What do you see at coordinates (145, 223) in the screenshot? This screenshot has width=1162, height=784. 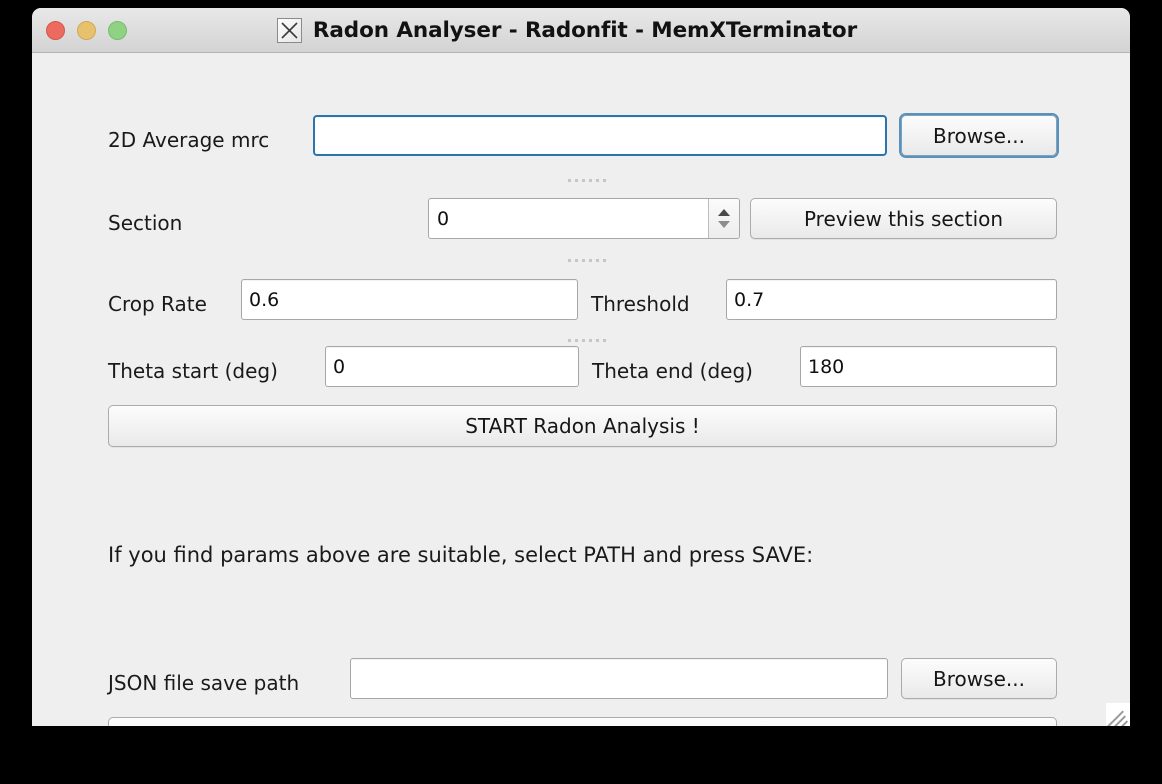 I see `section-label: Section` at bounding box center [145, 223].